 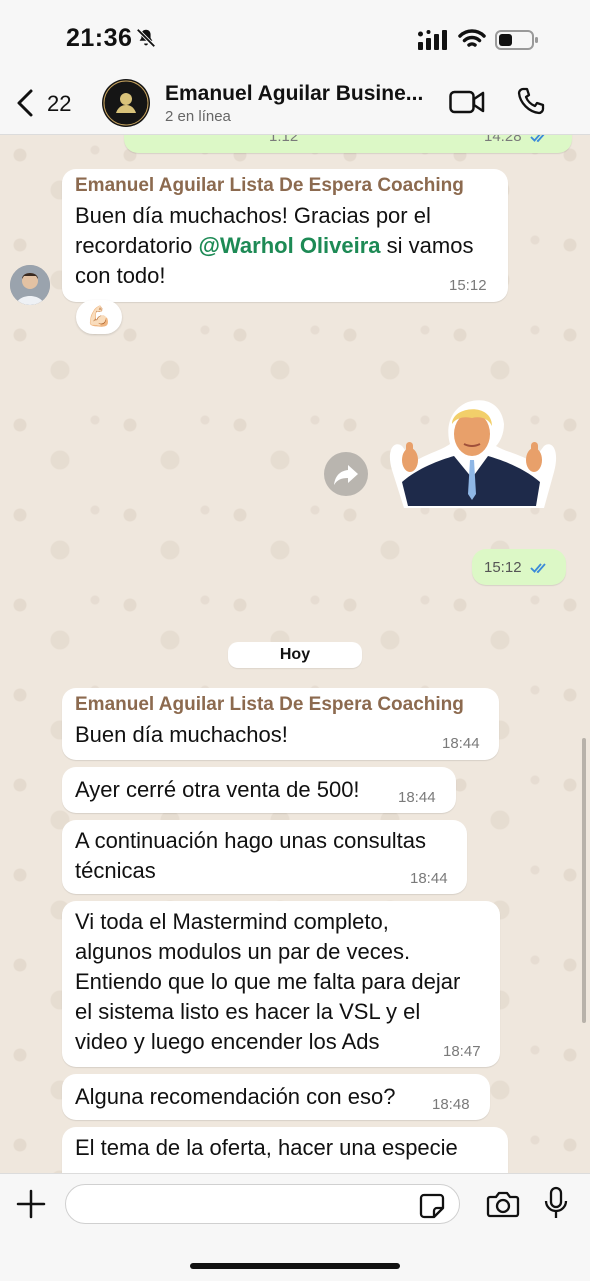 I want to click on microphone-icon, so click(x=556, y=1203).